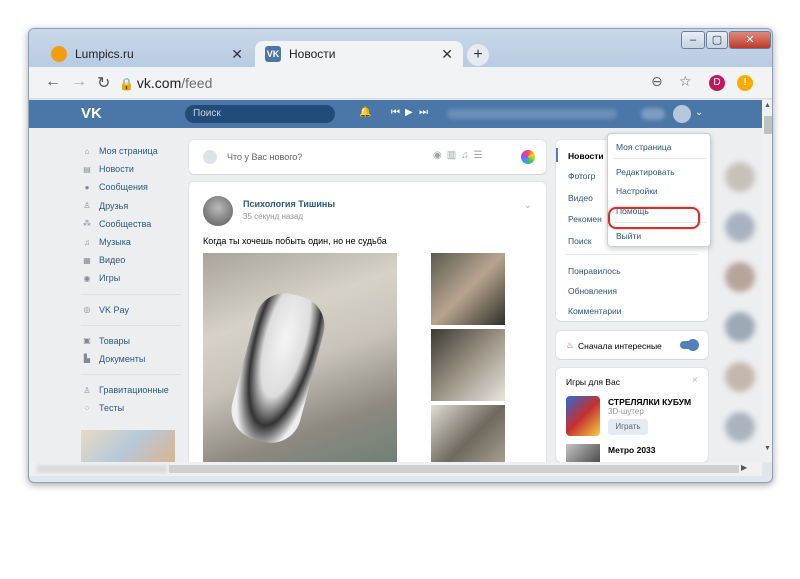 Image resolution: width=800 pixels, height=579 pixels. I want to click on reload-icon: ↻, so click(103, 83).